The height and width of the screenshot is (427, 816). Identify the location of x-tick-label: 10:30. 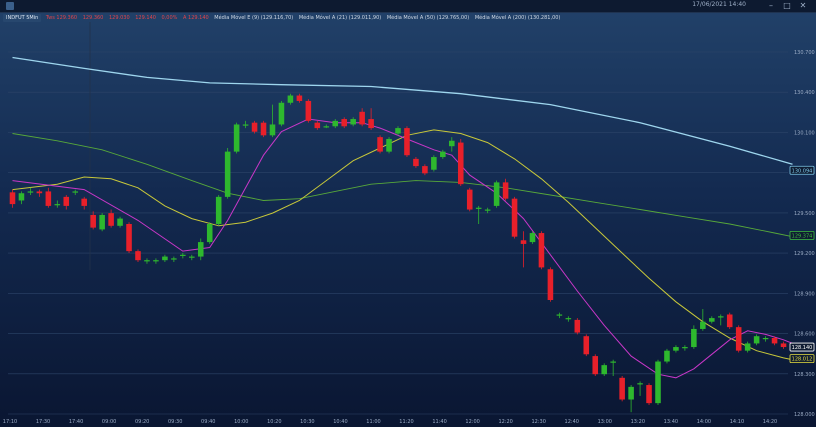
(307, 422).